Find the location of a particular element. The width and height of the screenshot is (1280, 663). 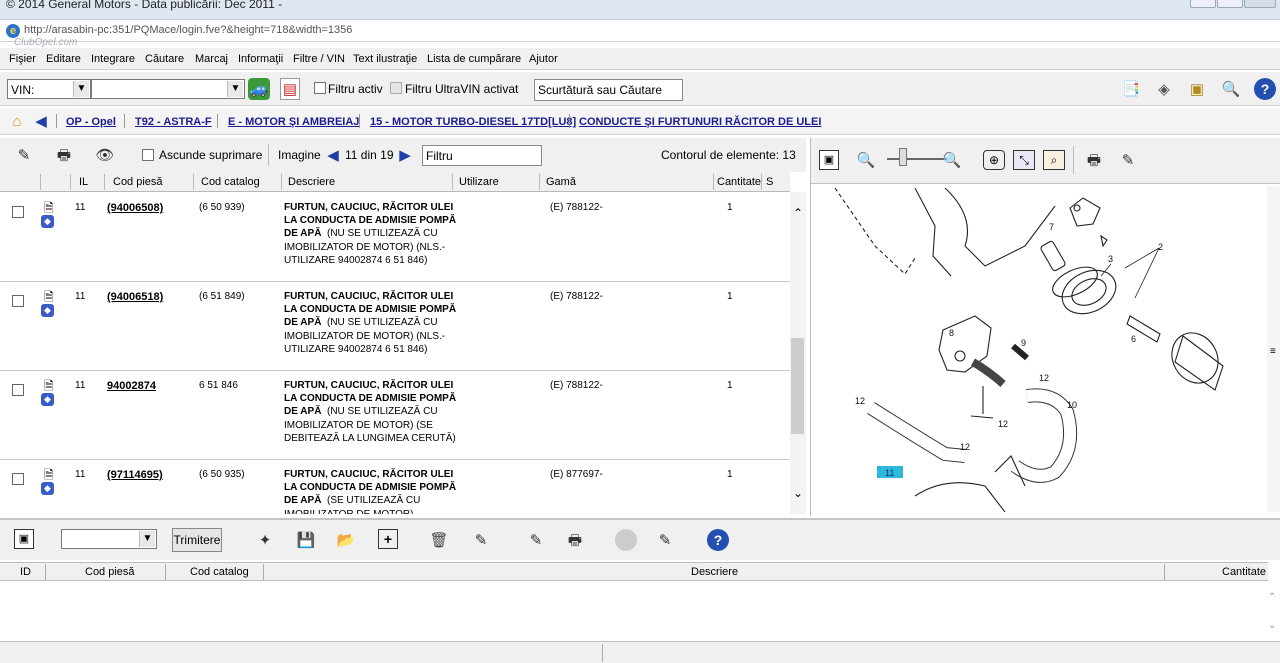

list-select: ▼ is located at coordinates (109, 539).